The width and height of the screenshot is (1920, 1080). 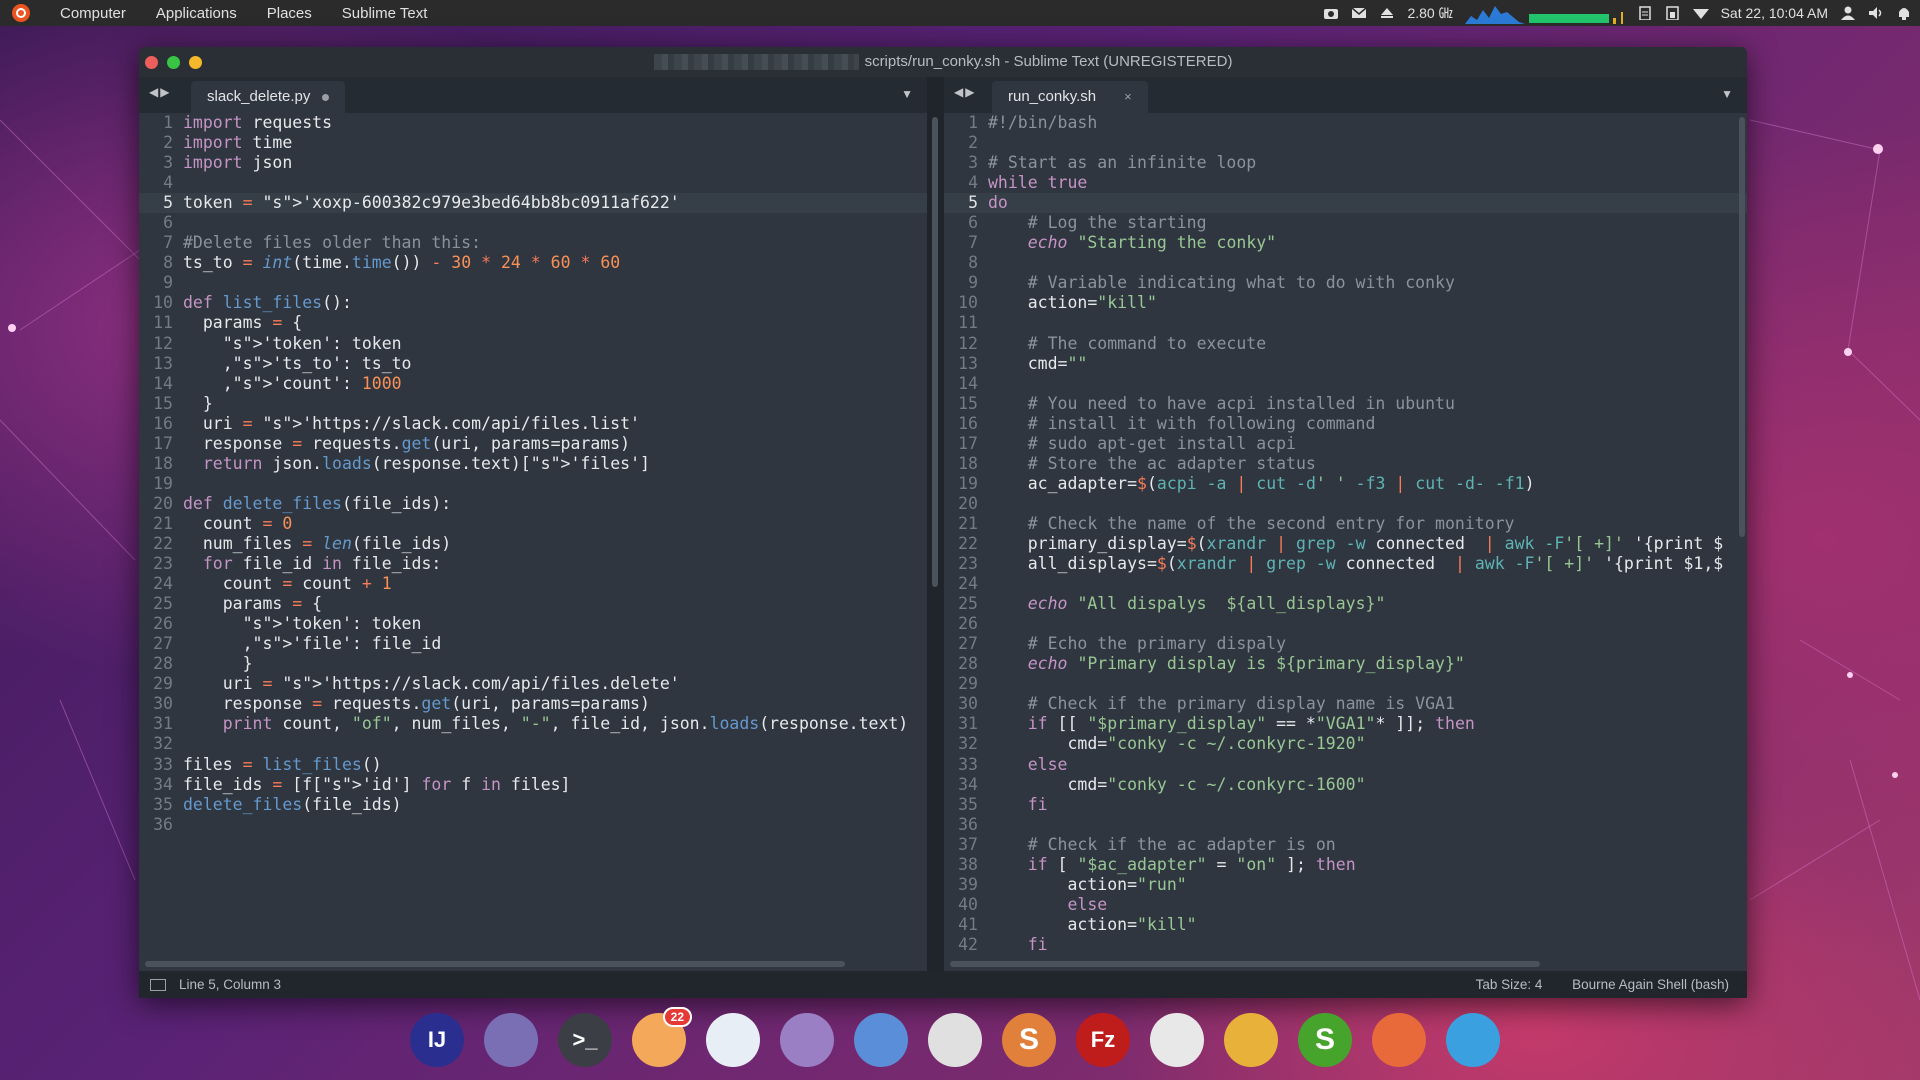 What do you see at coordinates (198, 403) in the screenshot?
I see `line-text: }` at bounding box center [198, 403].